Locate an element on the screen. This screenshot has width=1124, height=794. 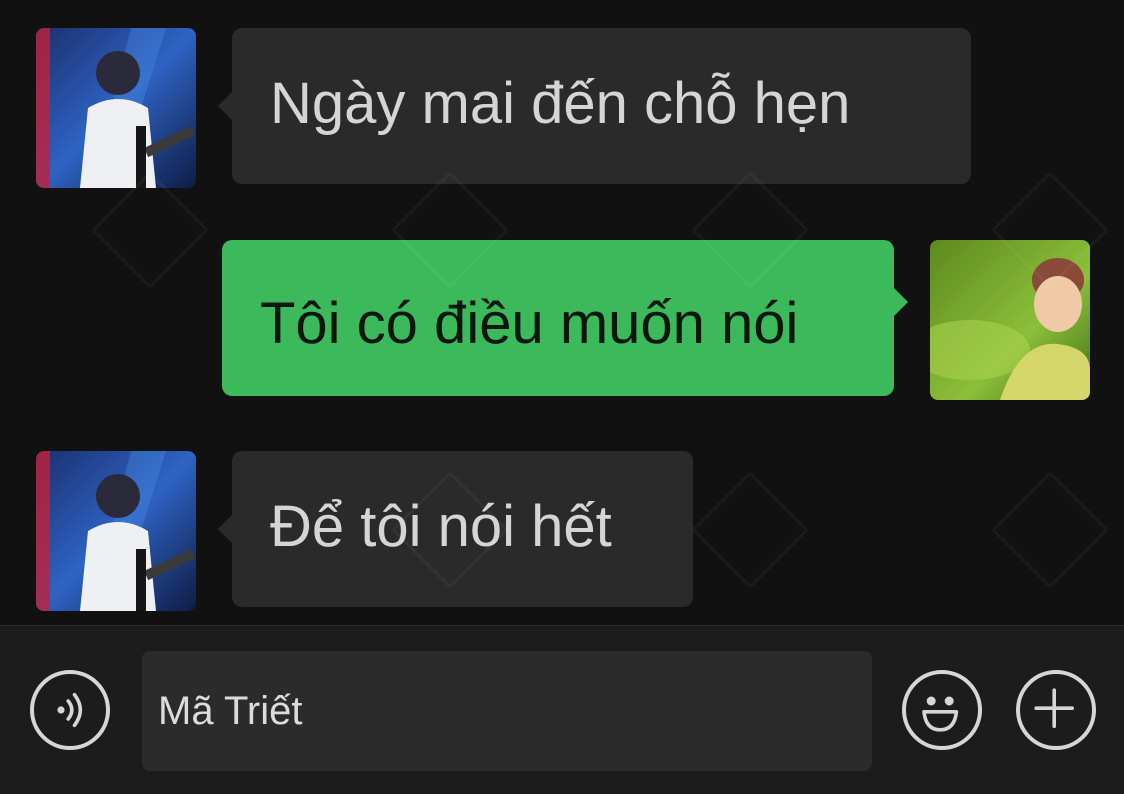
message-bubble-incoming: Để tôi nói hết is located at coordinates (455, 529).